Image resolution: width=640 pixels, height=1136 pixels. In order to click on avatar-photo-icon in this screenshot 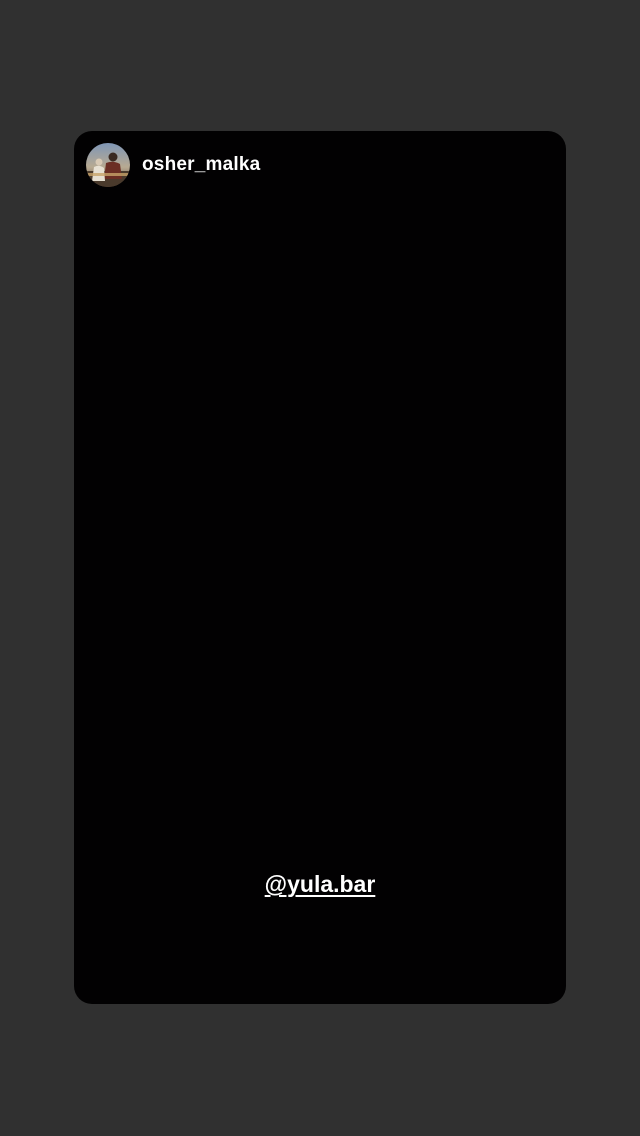, I will do `click(108, 165)`.